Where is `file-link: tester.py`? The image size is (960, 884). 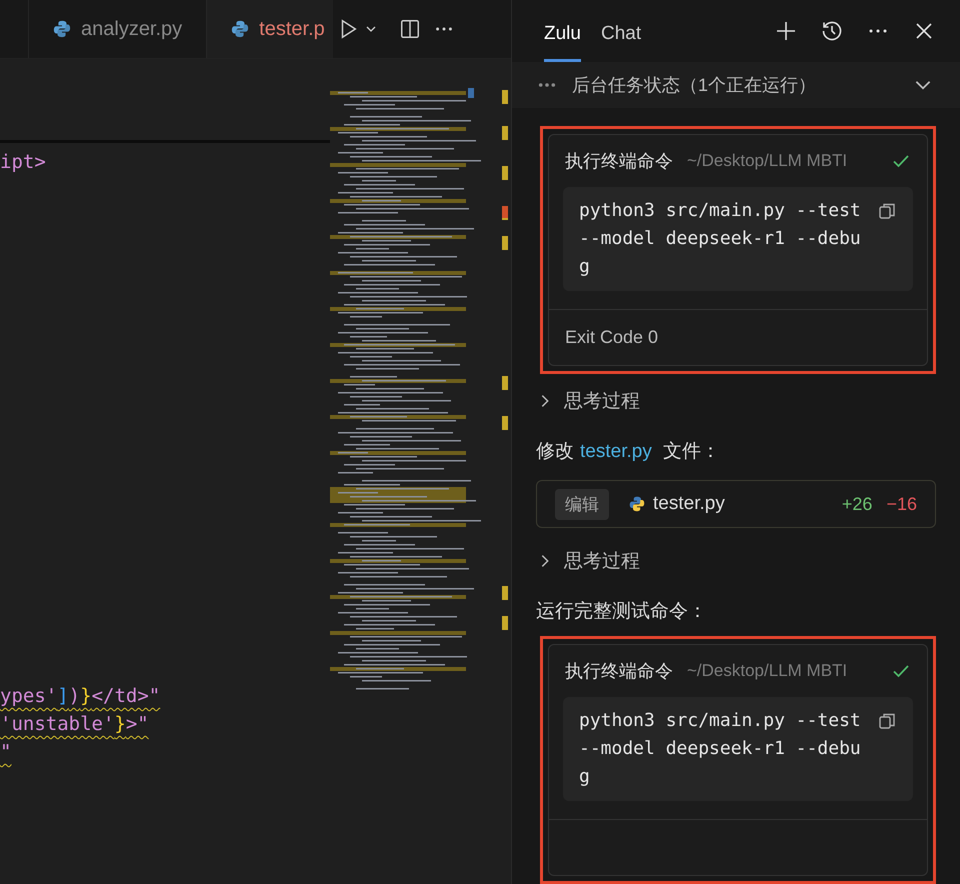 file-link: tester.py is located at coordinates (616, 451).